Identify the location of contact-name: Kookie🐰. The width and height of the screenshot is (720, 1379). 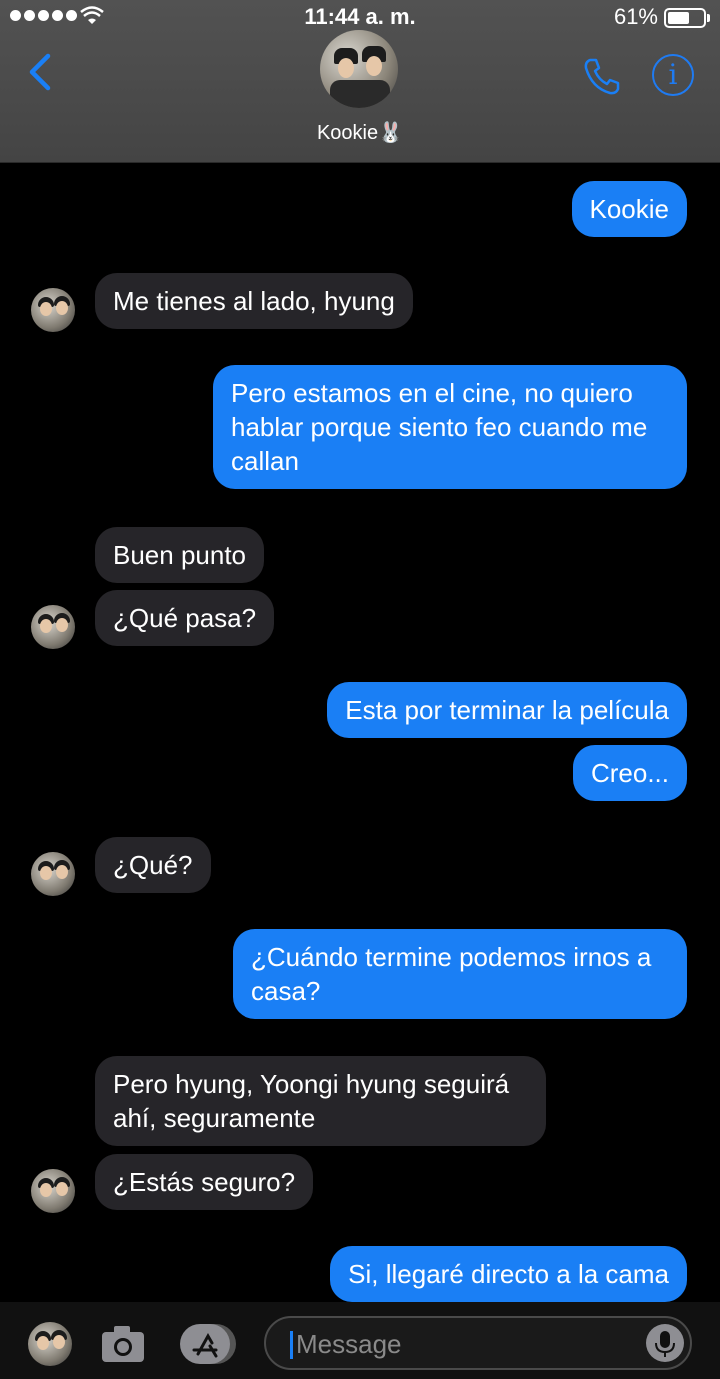
(360, 132).